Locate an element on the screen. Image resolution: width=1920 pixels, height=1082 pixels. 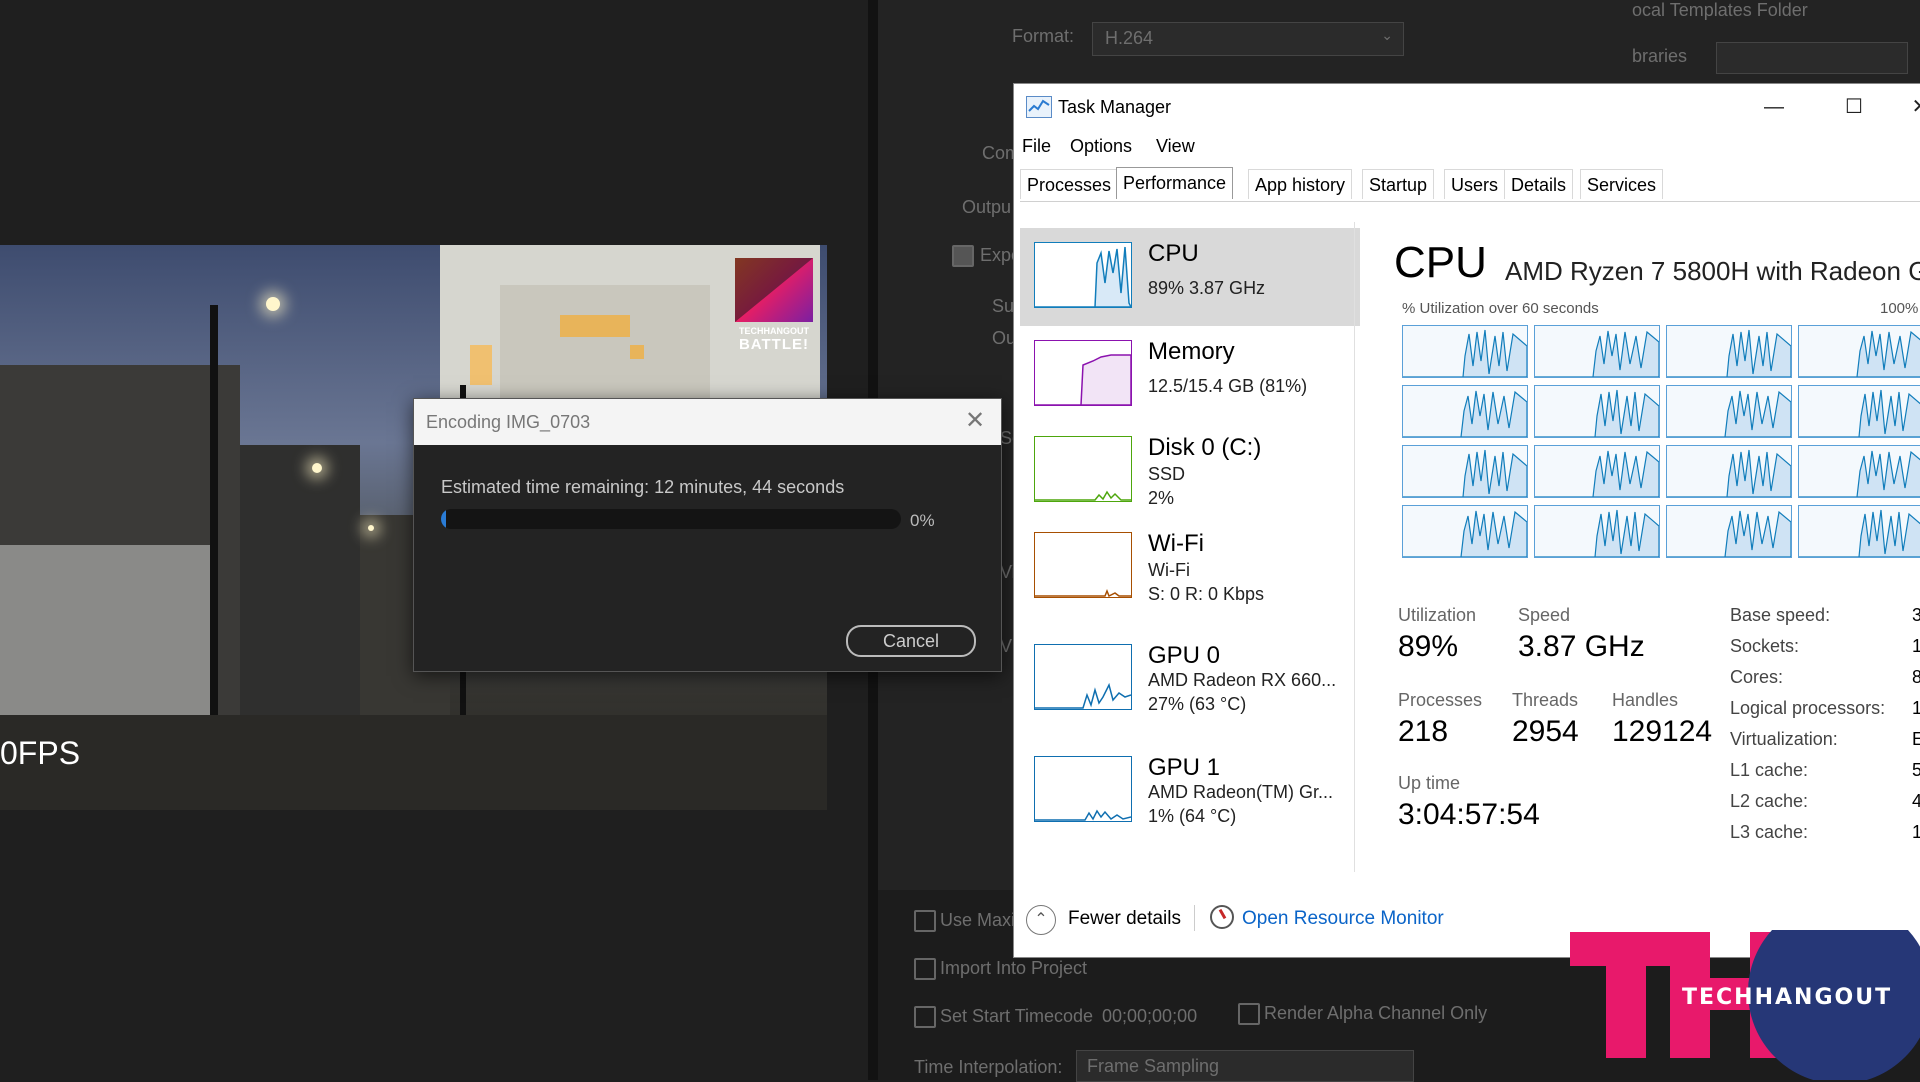
format-select: H.264 ⌄ is located at coordinates (1248, 39).